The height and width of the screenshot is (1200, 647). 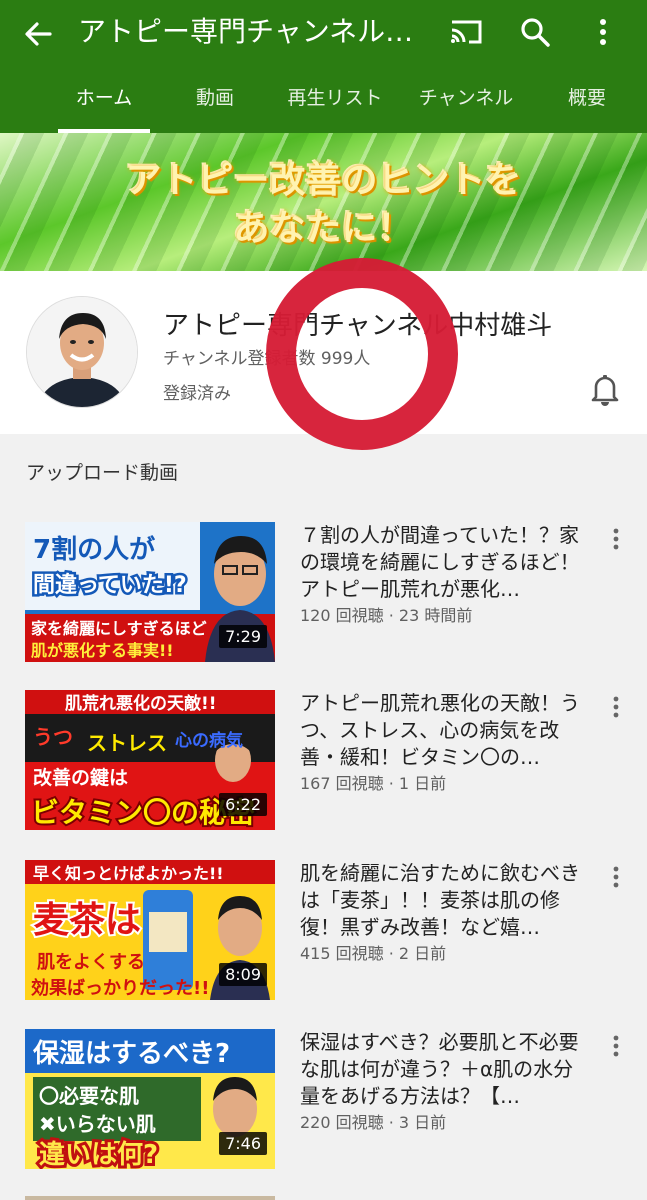 What do you see at coordinates (119, 628) in the screenshot?
I see `thumbnail-text: 家を綺麗にしすぎるほど` at bounding box center [119, 628].